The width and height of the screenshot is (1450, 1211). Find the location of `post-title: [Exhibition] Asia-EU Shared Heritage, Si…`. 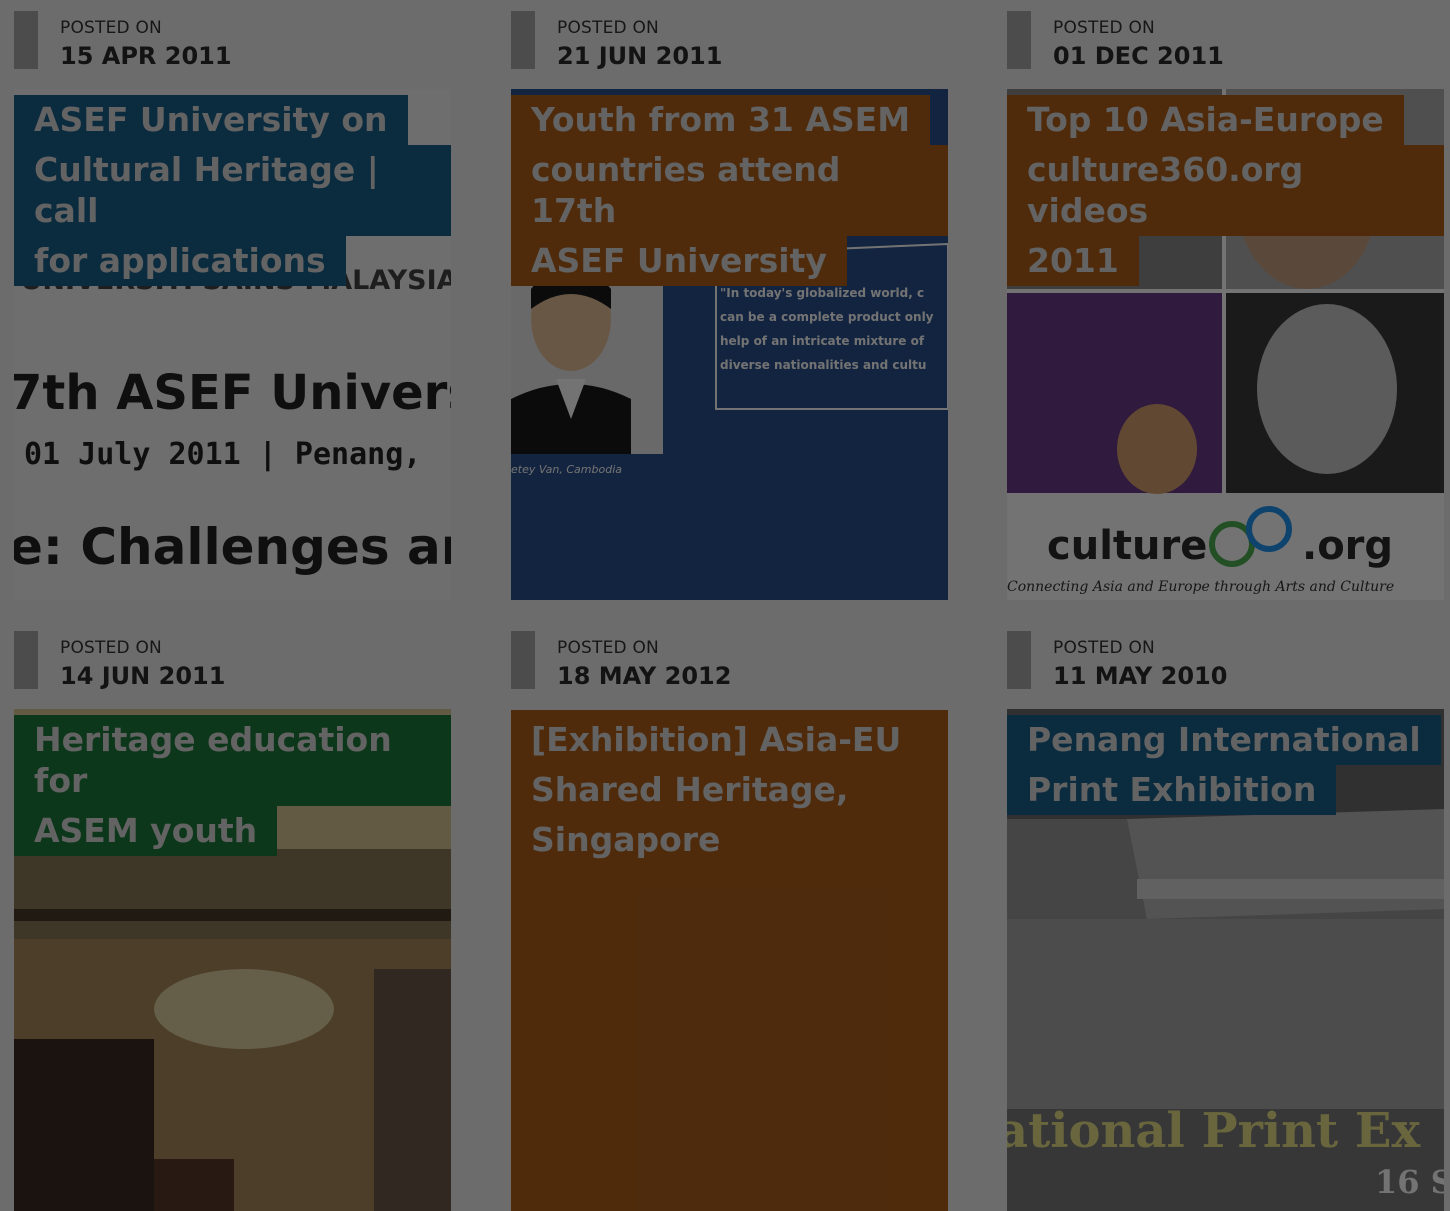

post-title: [Exhibition] Asia-EU Shared Heritage, Si… is located at coordinates (729, 790).